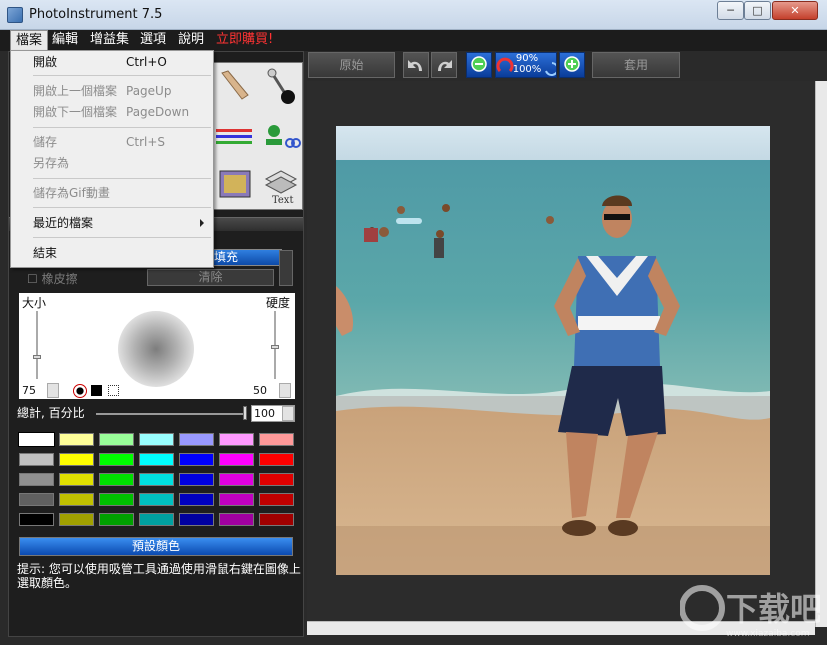 This screenshot has width=827, height=645. I want to click on menu-item-shortcut: PageDown, so click(158, 112).